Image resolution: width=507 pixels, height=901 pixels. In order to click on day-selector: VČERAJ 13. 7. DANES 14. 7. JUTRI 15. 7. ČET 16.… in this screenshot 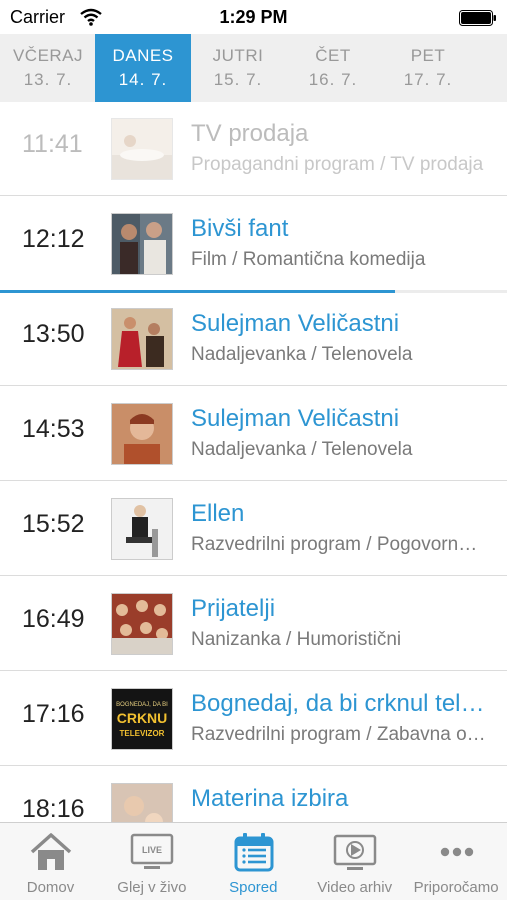, I will do `click(253, 68)`.